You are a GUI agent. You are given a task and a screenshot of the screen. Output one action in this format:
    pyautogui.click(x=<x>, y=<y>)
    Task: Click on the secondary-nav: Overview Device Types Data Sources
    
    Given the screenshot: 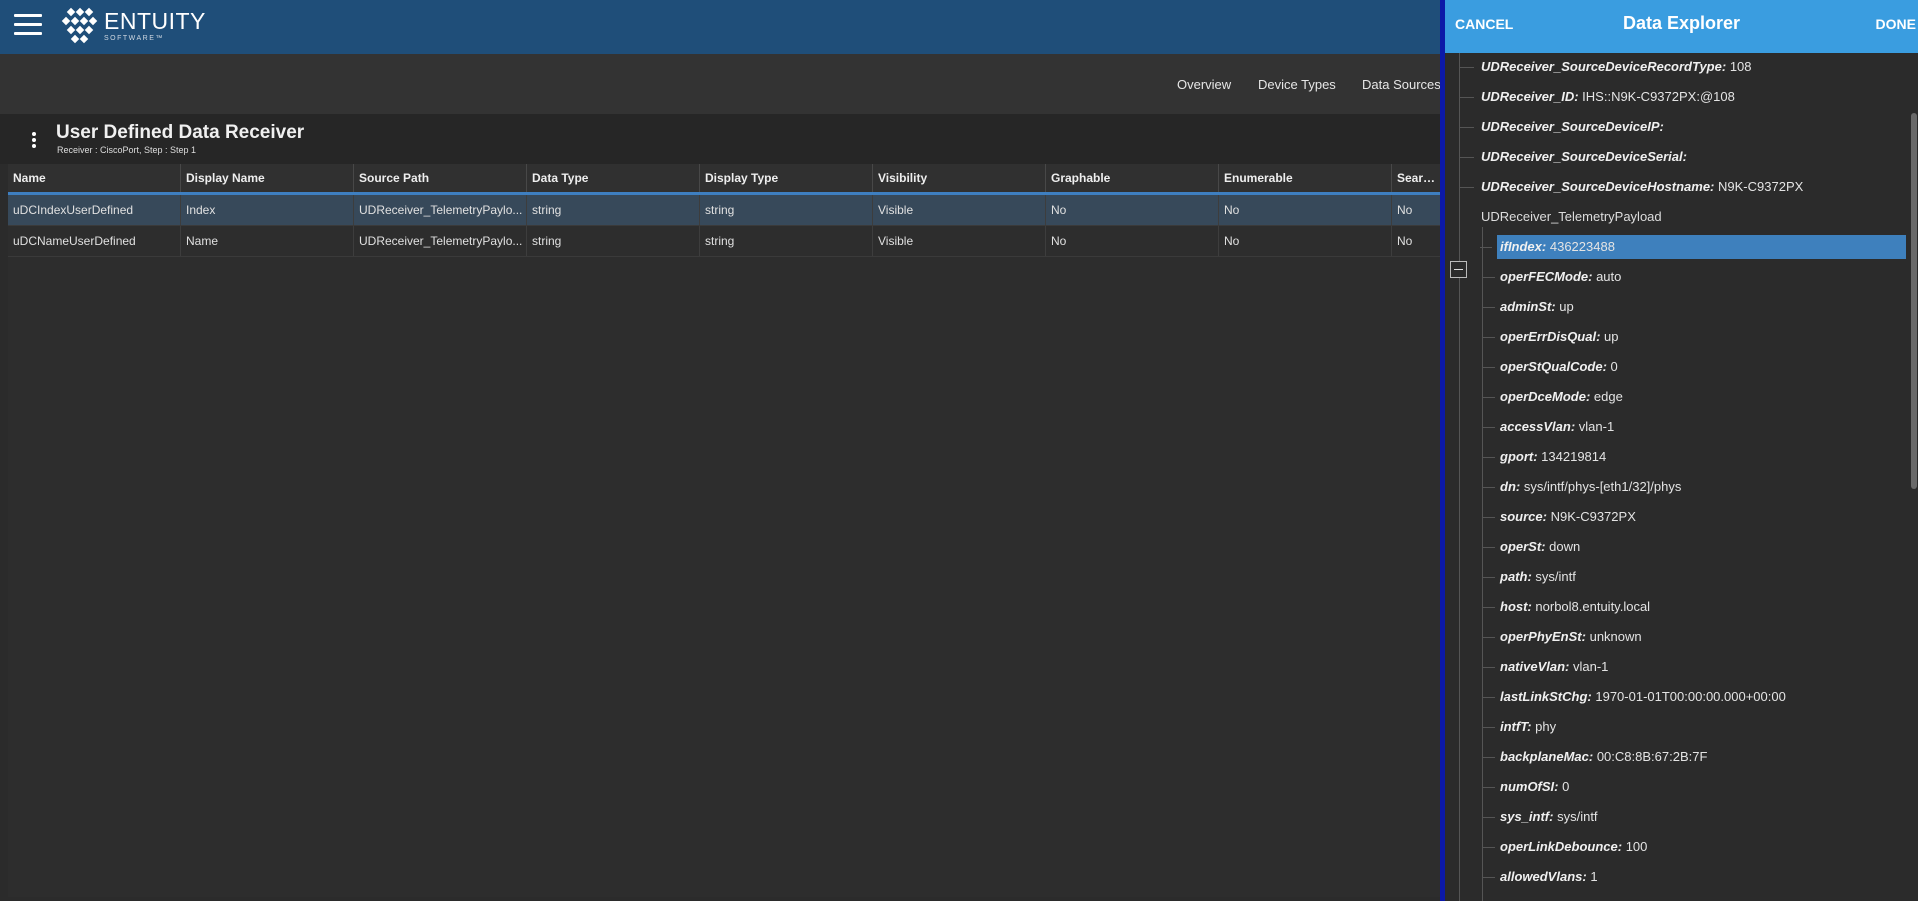 What is the action you would take?
    pyautogui.click(x=720, y=84)
    